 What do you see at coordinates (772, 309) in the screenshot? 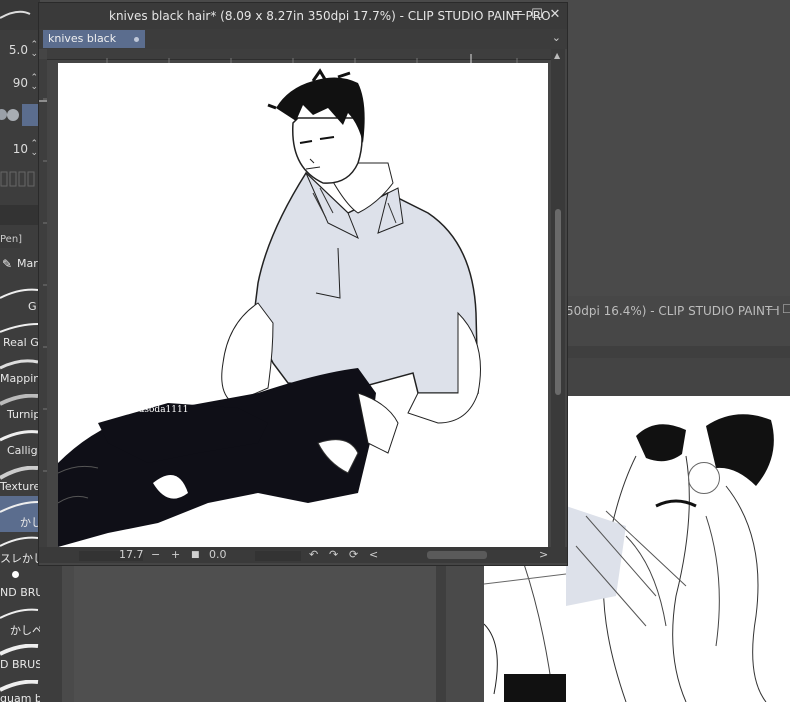
I see `minimize-icon: —` at bounding box center [772, 309].